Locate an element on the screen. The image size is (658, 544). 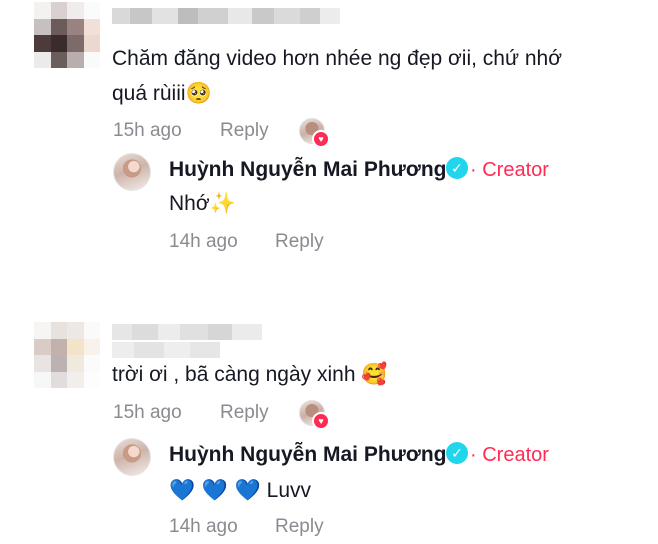
reply-text: 💙 💙 💙 Luvv is located at coordinates (240, 490).